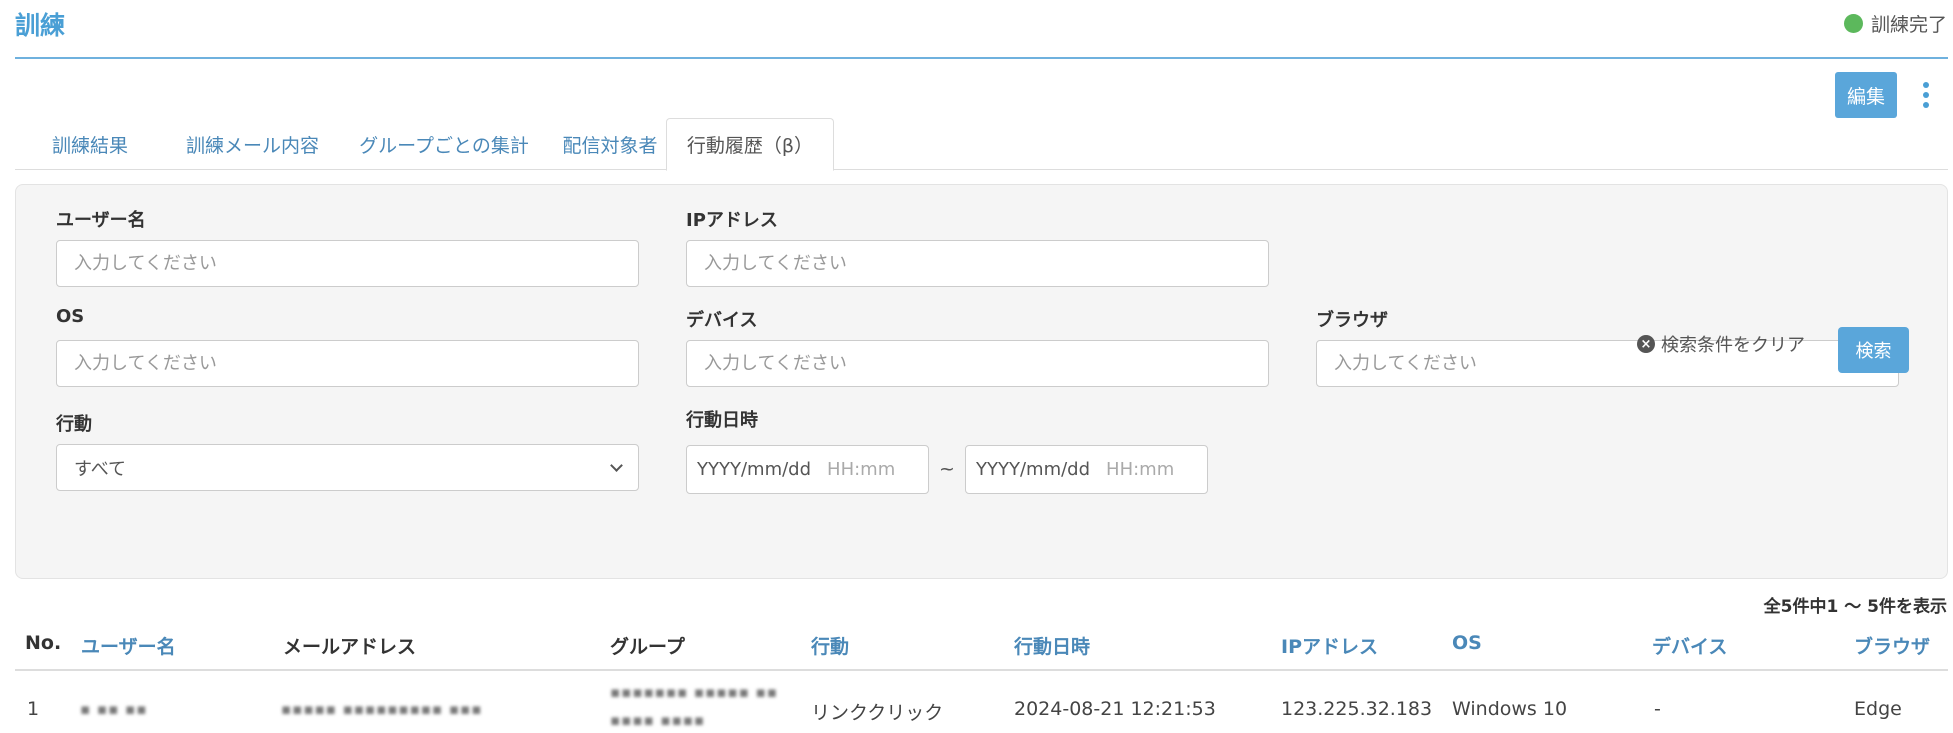 This screenshot has height=733, width=1953. What do you see at coordinates (1855, 607) in the screenshot?
I see `results-summary: 全5件中1 〜 5件を表示` at bounding box center [1855, 607].